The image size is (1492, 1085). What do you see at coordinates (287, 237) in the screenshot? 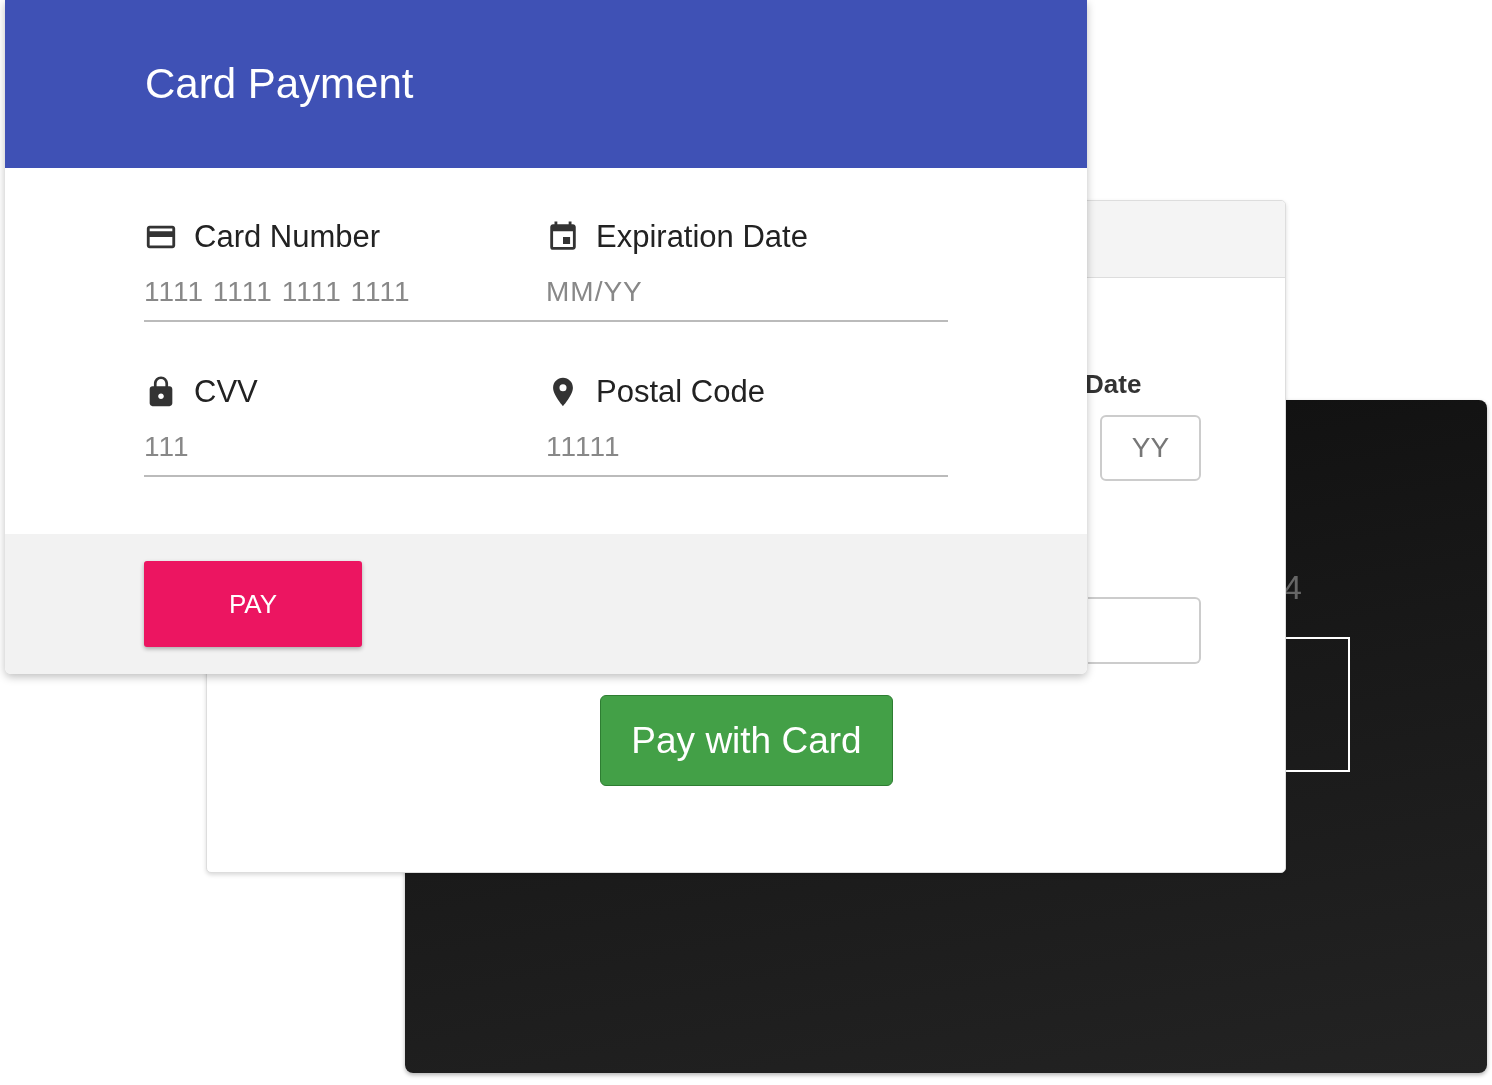
I see `field-label: Card Number` at bounding box center [287, 237].